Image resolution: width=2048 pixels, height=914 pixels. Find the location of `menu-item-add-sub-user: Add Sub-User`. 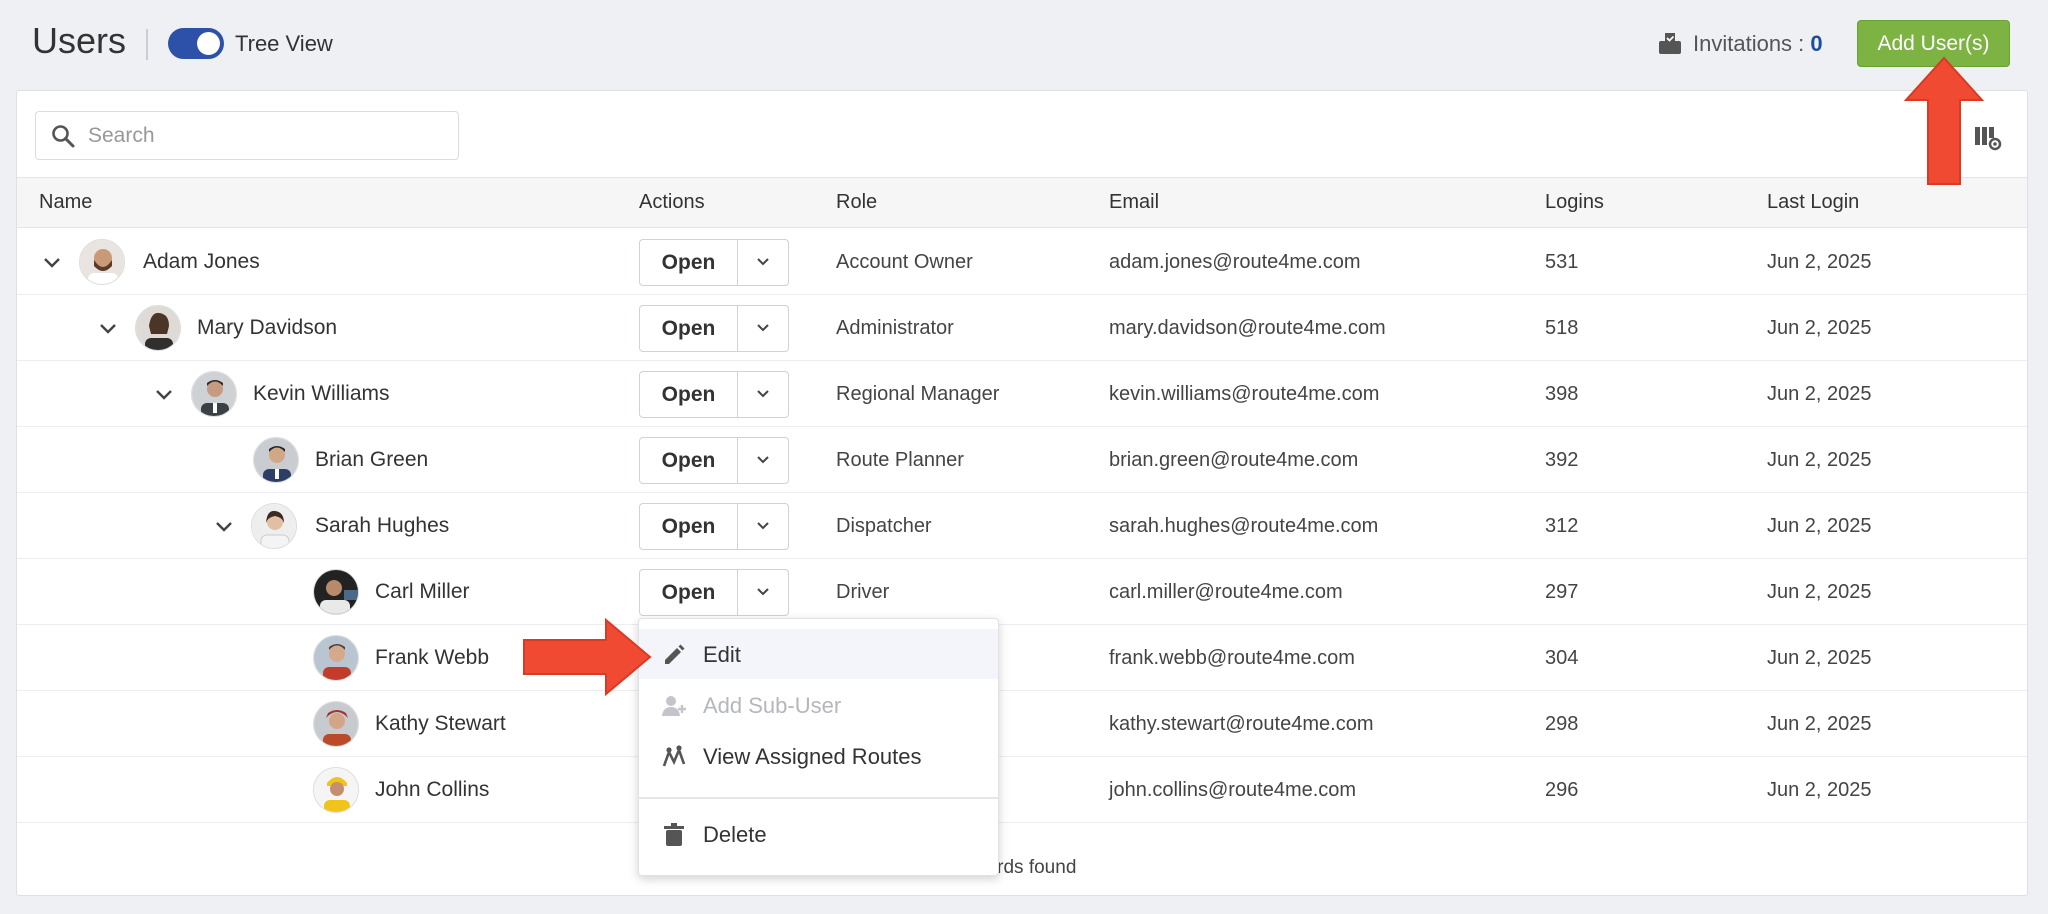

menu-item-add-sub-user: Add Sub-User is located at coordinates (818, 705).